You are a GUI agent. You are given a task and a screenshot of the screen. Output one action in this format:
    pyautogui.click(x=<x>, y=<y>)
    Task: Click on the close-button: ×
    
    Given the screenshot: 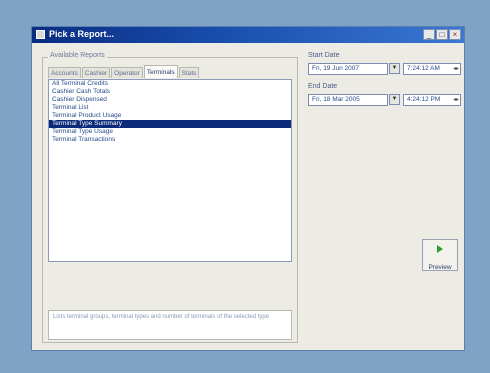 What is the action you would take?
    pyautogui.click(x=455, y=34)
    